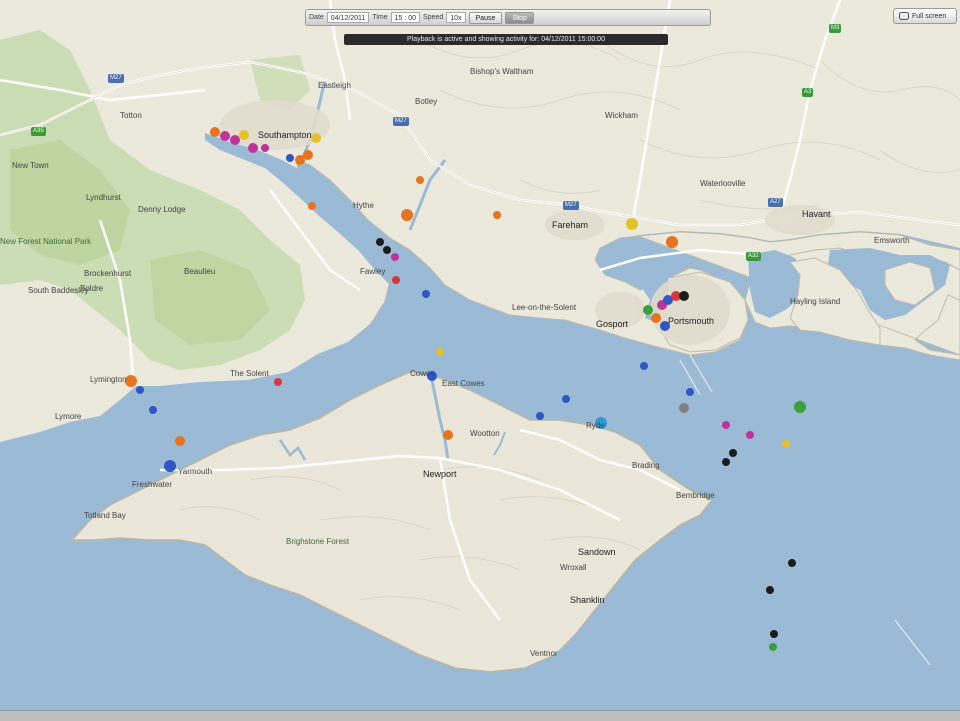  Describe the element at coordinates (162, 209) in the screenshot. I see `label-denny-lodge: Denny Lodge` at that location.